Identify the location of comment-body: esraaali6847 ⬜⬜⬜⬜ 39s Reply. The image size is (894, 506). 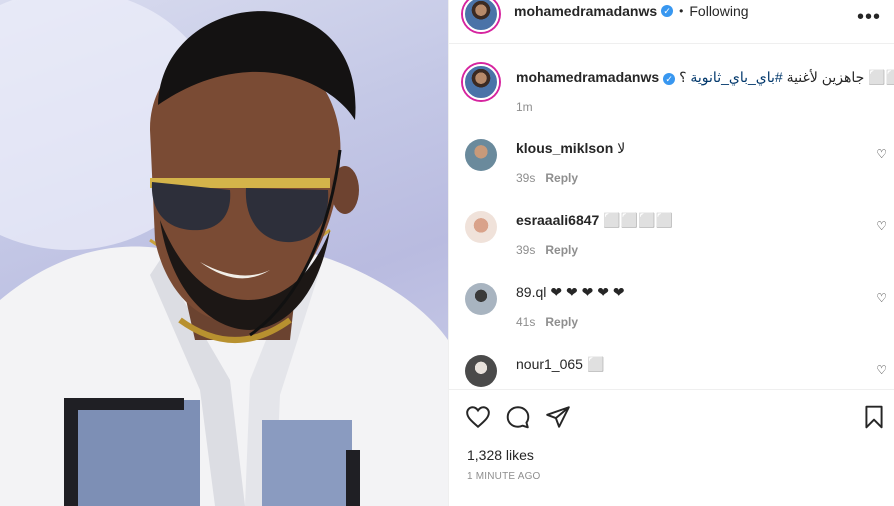
(686, 234).